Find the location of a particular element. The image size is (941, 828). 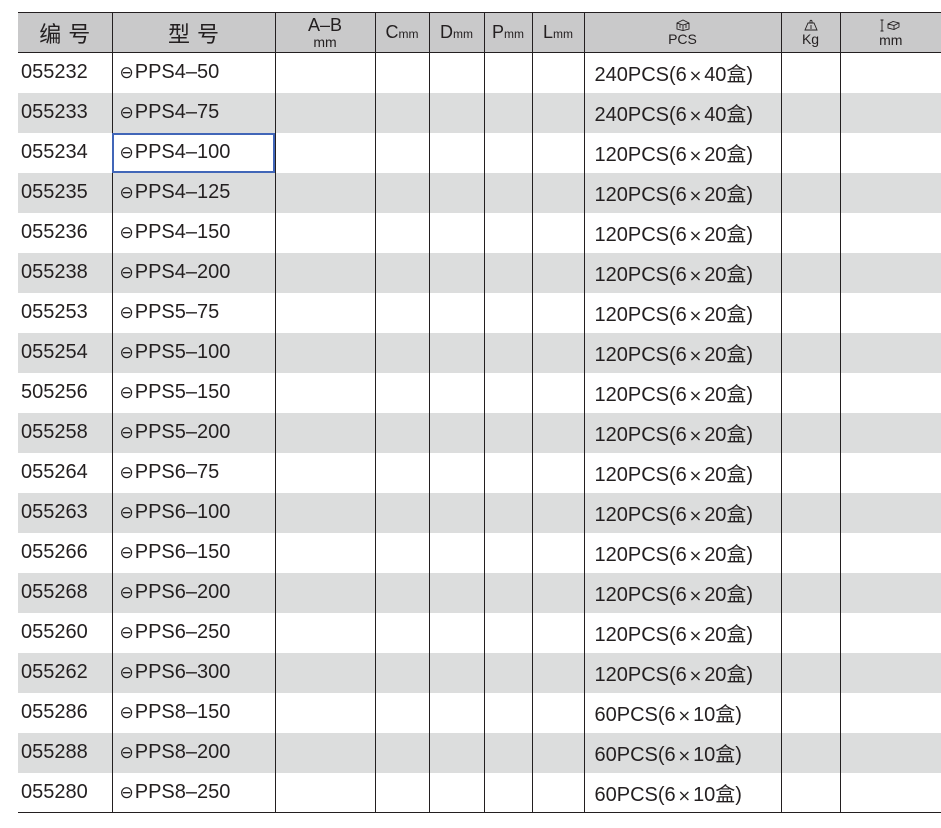

cell-code: 055238 is located at coordinates (65, 273).